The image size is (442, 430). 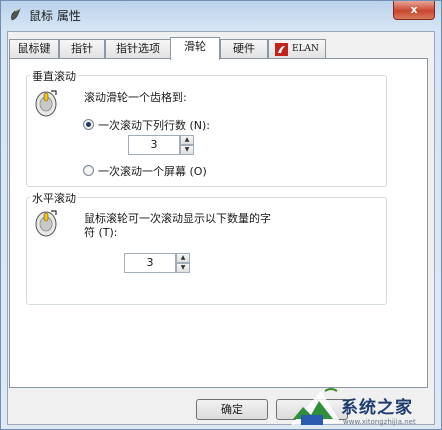 I want to click on vertical-scroll-desc: 滚动滑轮一个齿格到:, so click(x=135, y=97).